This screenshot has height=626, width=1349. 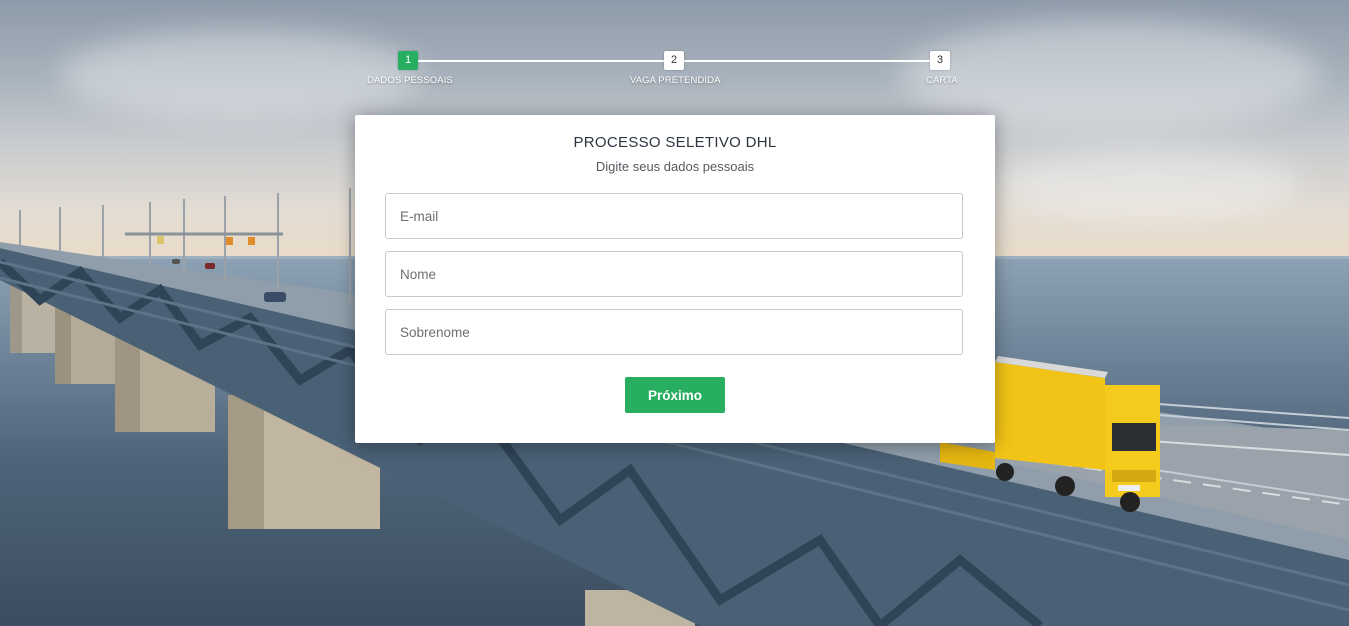 What do you see at coordinates (674, 332) in the screenshot?
I see `surname-field` at bounding box center [674, 332].